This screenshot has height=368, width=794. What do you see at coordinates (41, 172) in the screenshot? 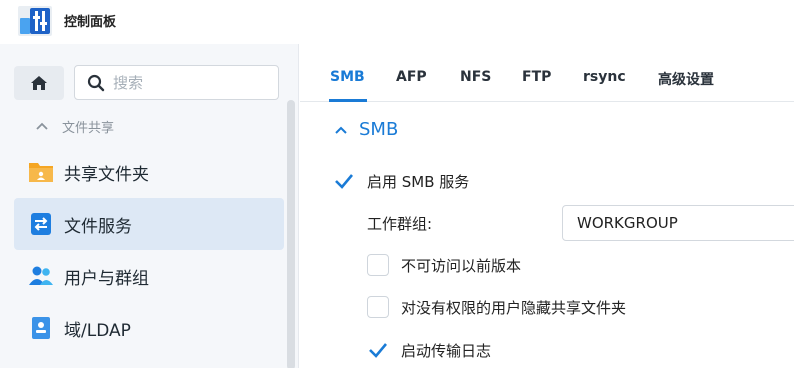
I see `folder-icon` at bounding box center [41, 172].